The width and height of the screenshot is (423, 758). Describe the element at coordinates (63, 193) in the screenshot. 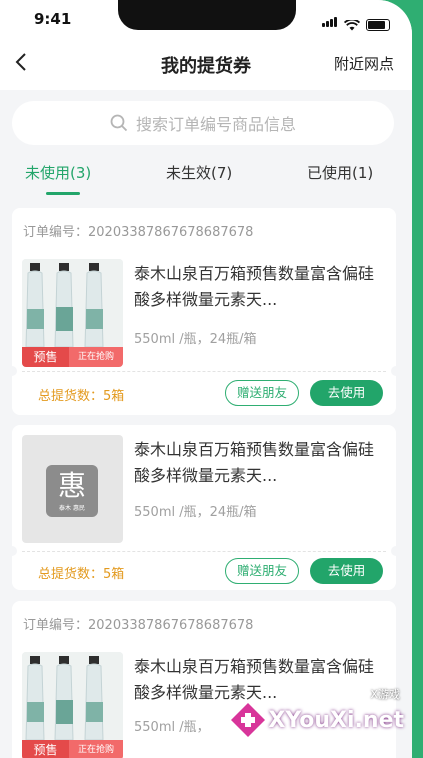

I see `active-tab-indicator` at that location.